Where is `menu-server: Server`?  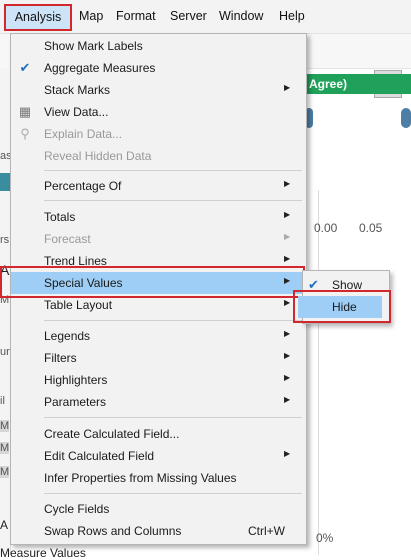
menu-server: Server is located at coordinates (188, 16).